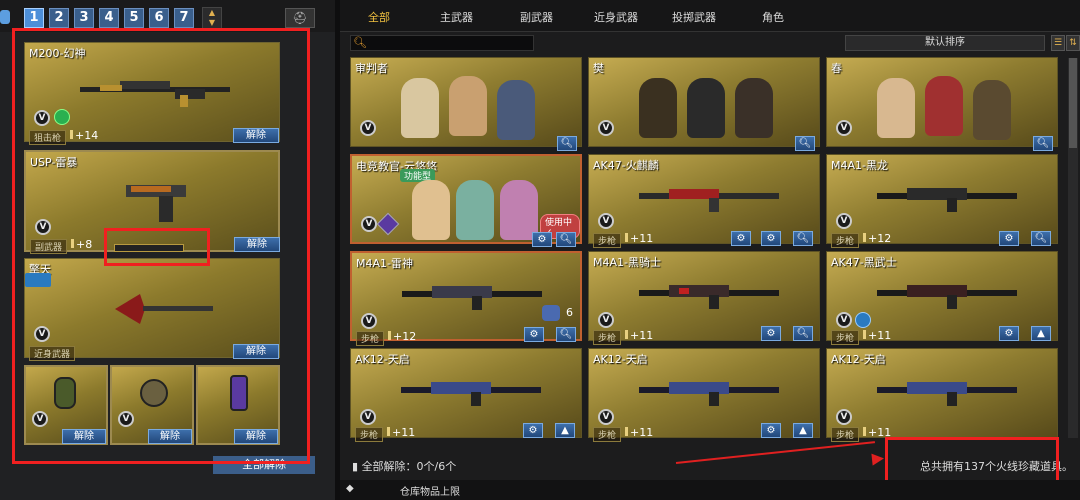 This screenshot has height=500, width=1080. Describe the element at coordinates (134, 18) in the screenshot. I see `loadout-tab-5: 5` at that location.